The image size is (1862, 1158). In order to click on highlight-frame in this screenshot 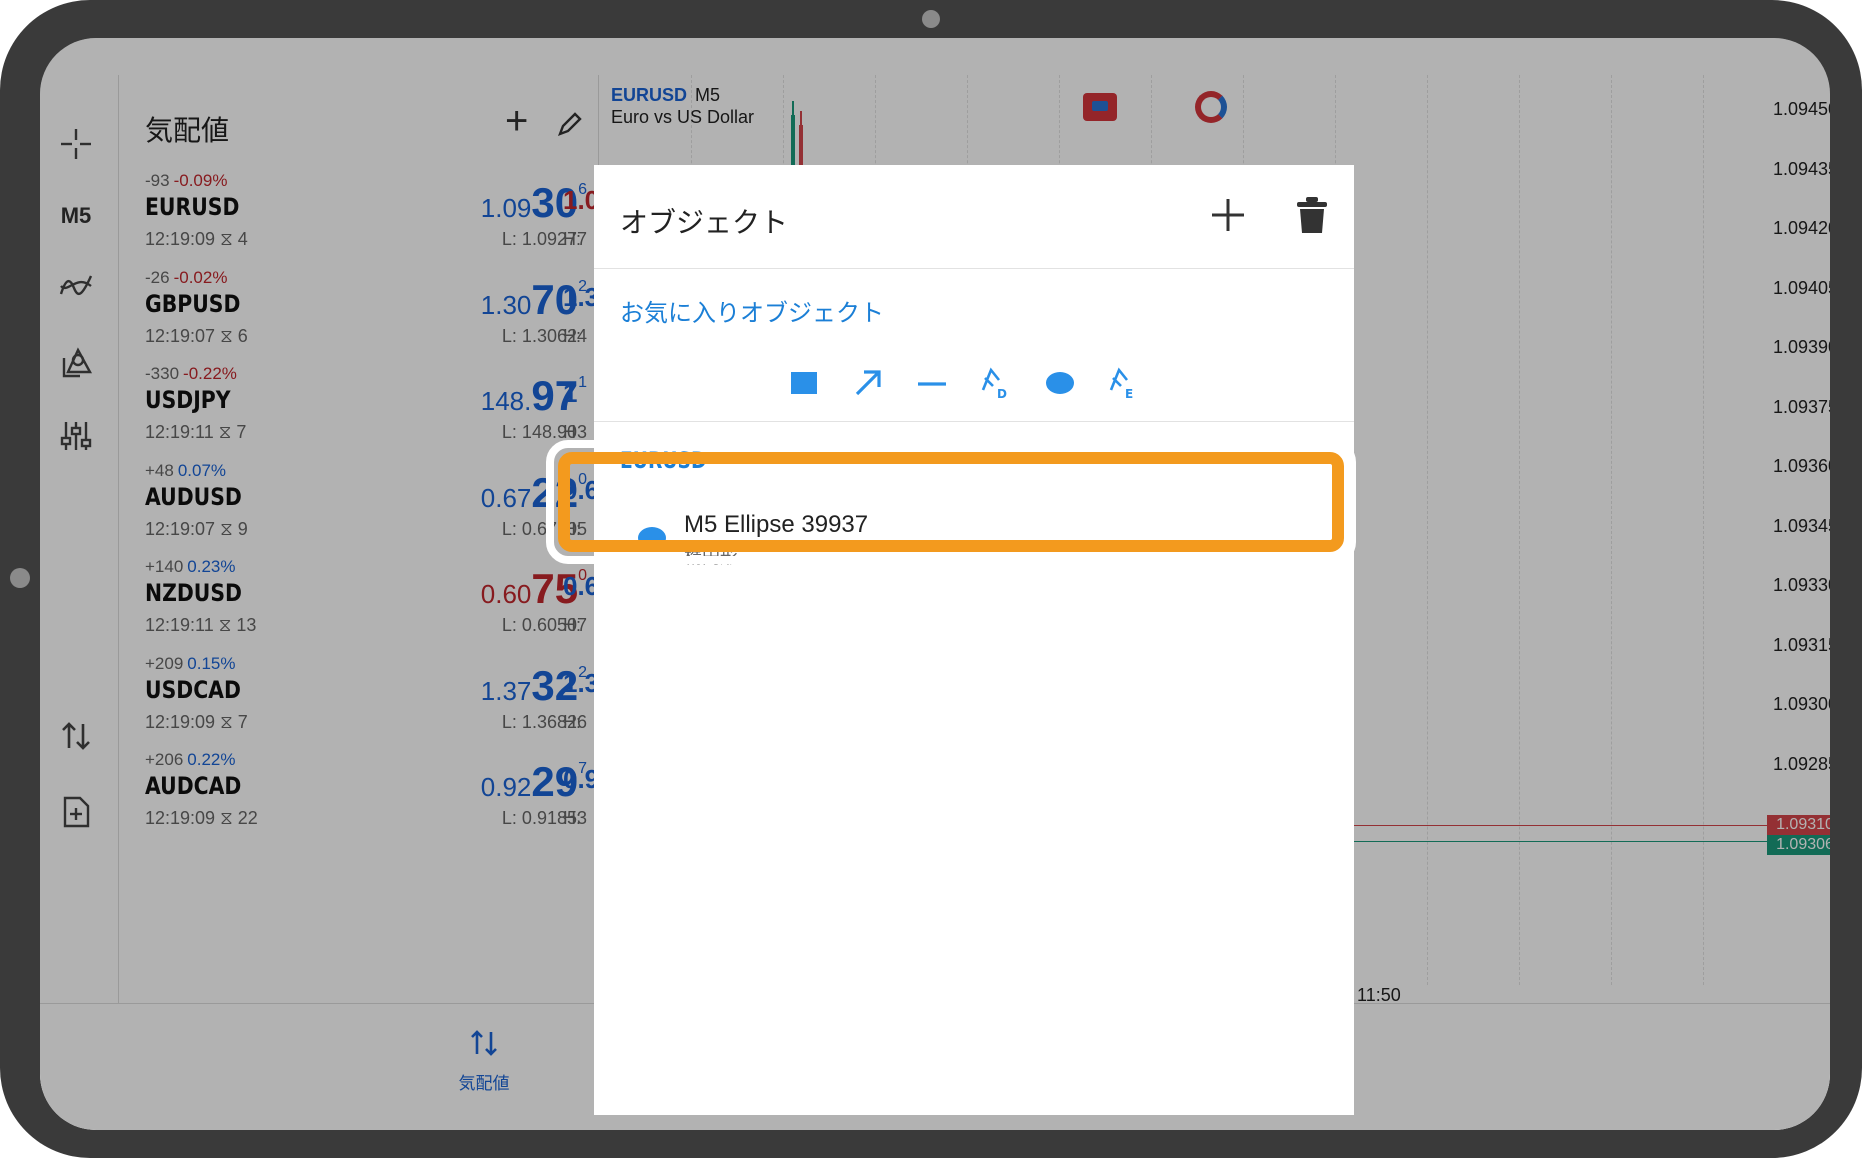, I will do `click(951, 502)`.